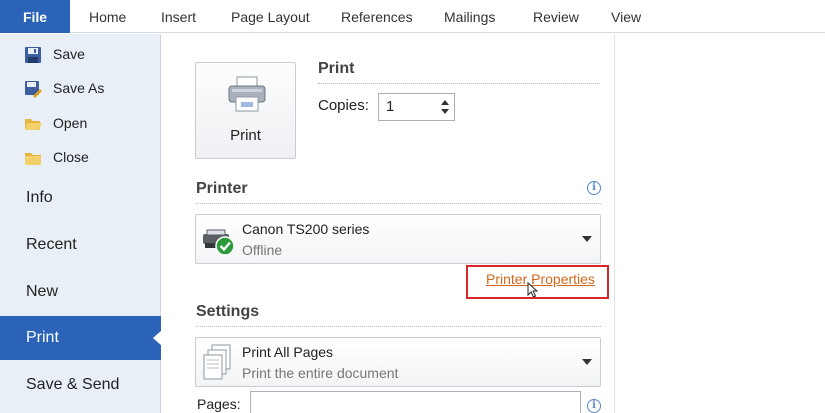  What do you see at coordinates (398, 239) in the screenshot?
I see `printer-select: Canon TS200 series Offline` at bounding box center [398, 239].